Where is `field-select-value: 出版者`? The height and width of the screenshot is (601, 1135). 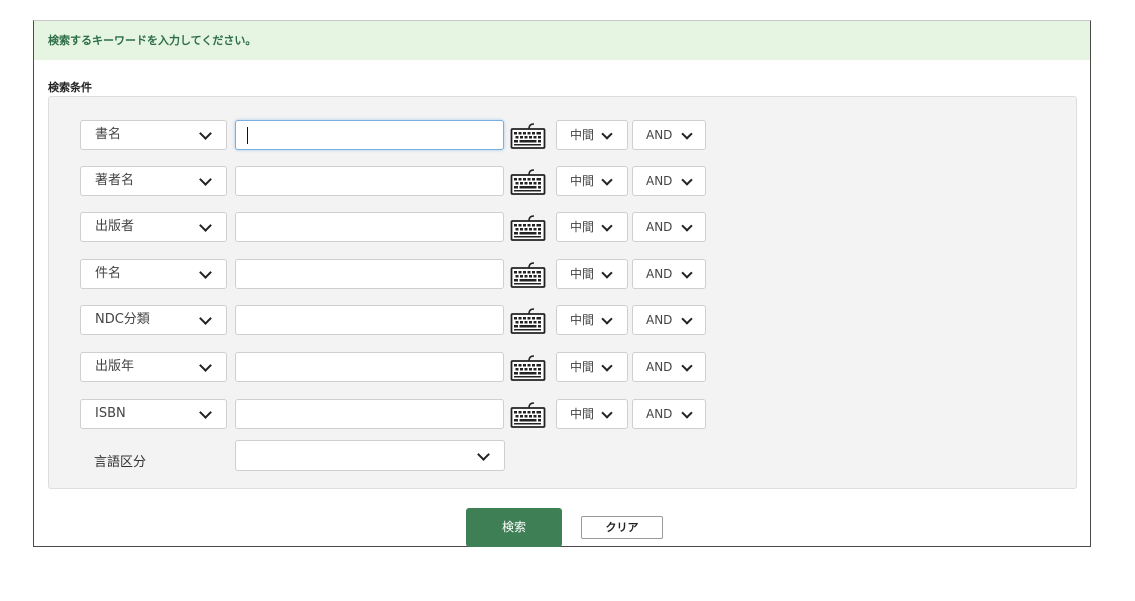 field-select-value: 出版者 is located at coordinates (115, 226).